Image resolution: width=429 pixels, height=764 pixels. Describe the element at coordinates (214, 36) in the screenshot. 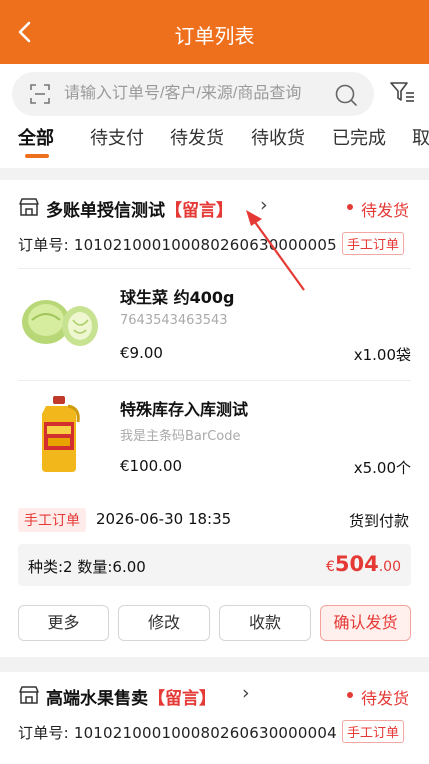

I see `page-title: 订单列表` at that location.